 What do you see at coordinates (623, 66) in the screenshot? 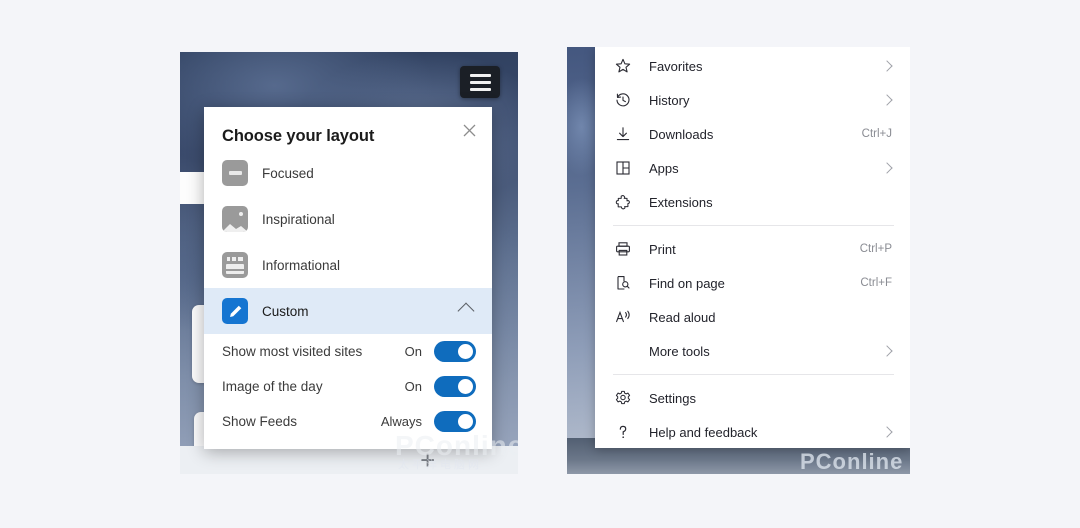
I see `star-icon` at bounding box center [623, 66].